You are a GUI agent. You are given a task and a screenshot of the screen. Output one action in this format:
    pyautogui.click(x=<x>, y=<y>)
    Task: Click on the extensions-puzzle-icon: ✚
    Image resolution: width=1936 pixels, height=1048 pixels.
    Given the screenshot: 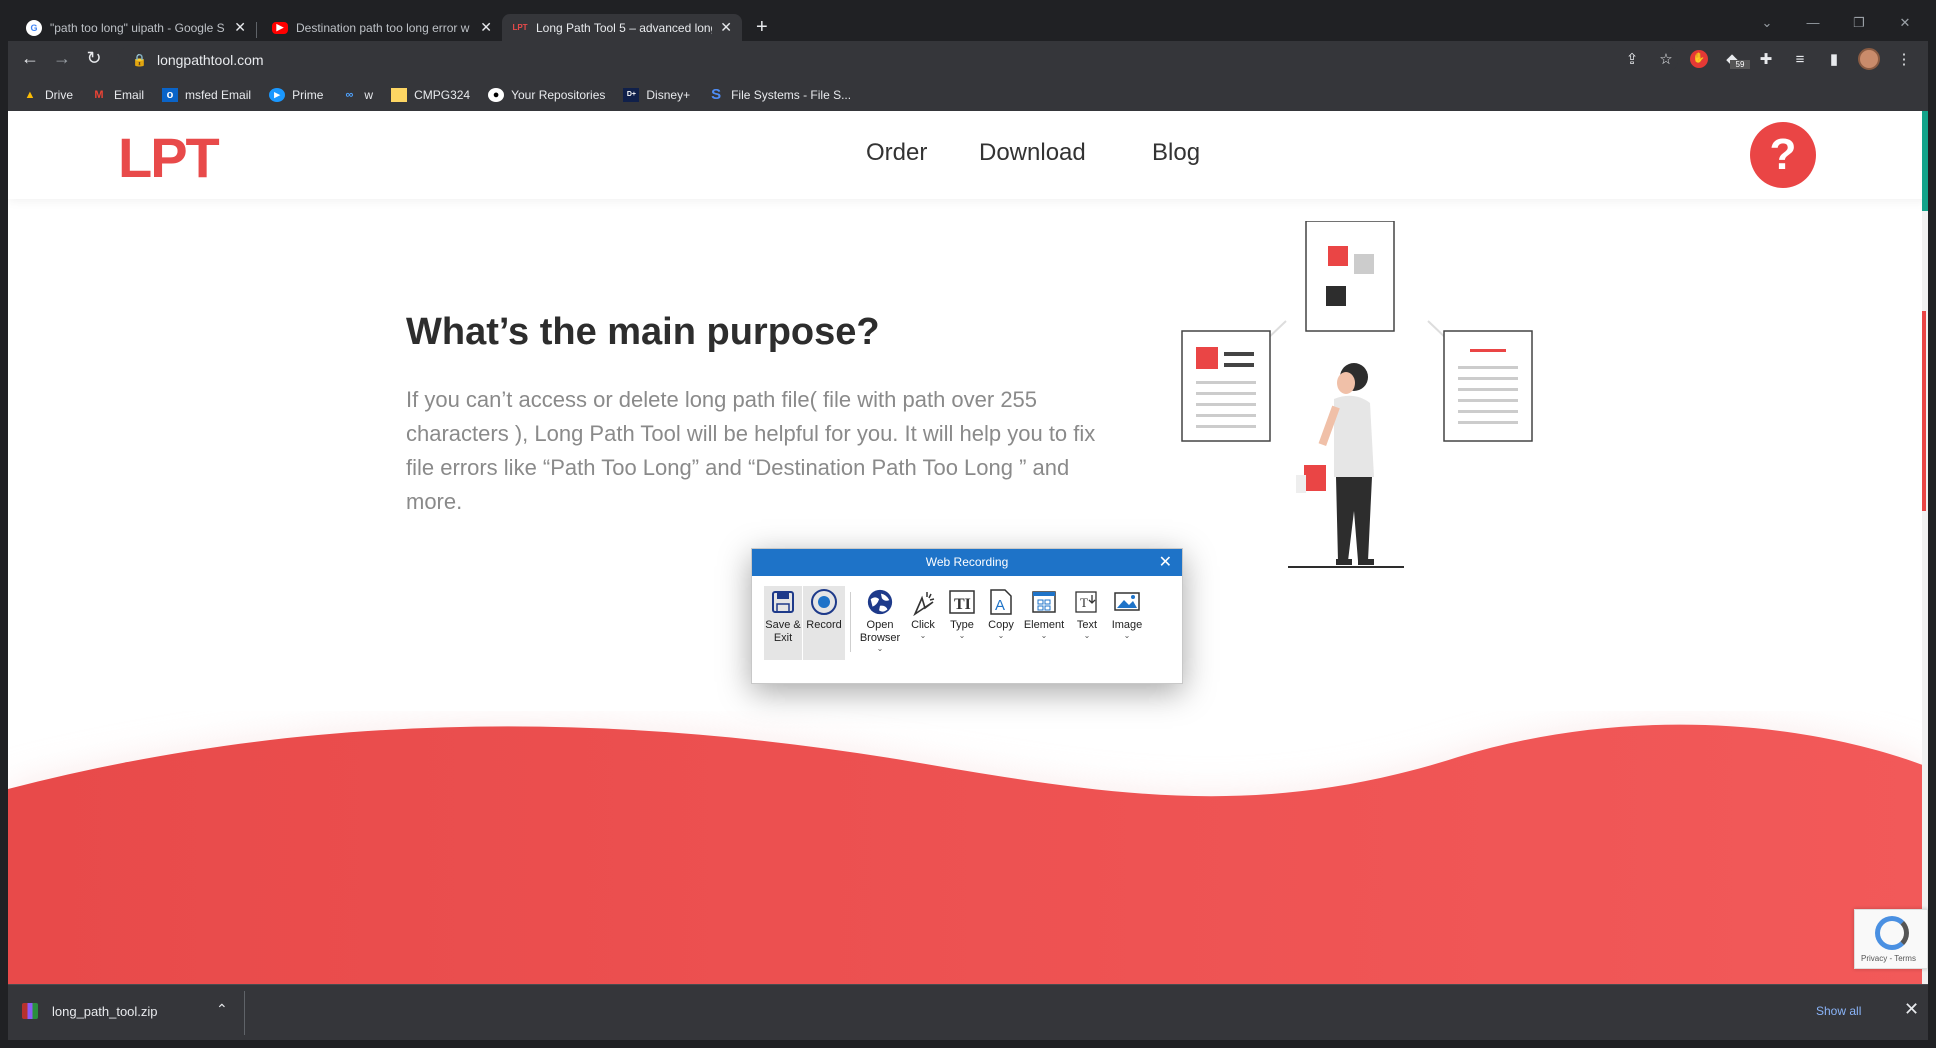 What is the action you would take?
    pyautogui.click(x=1766, y=59)
    